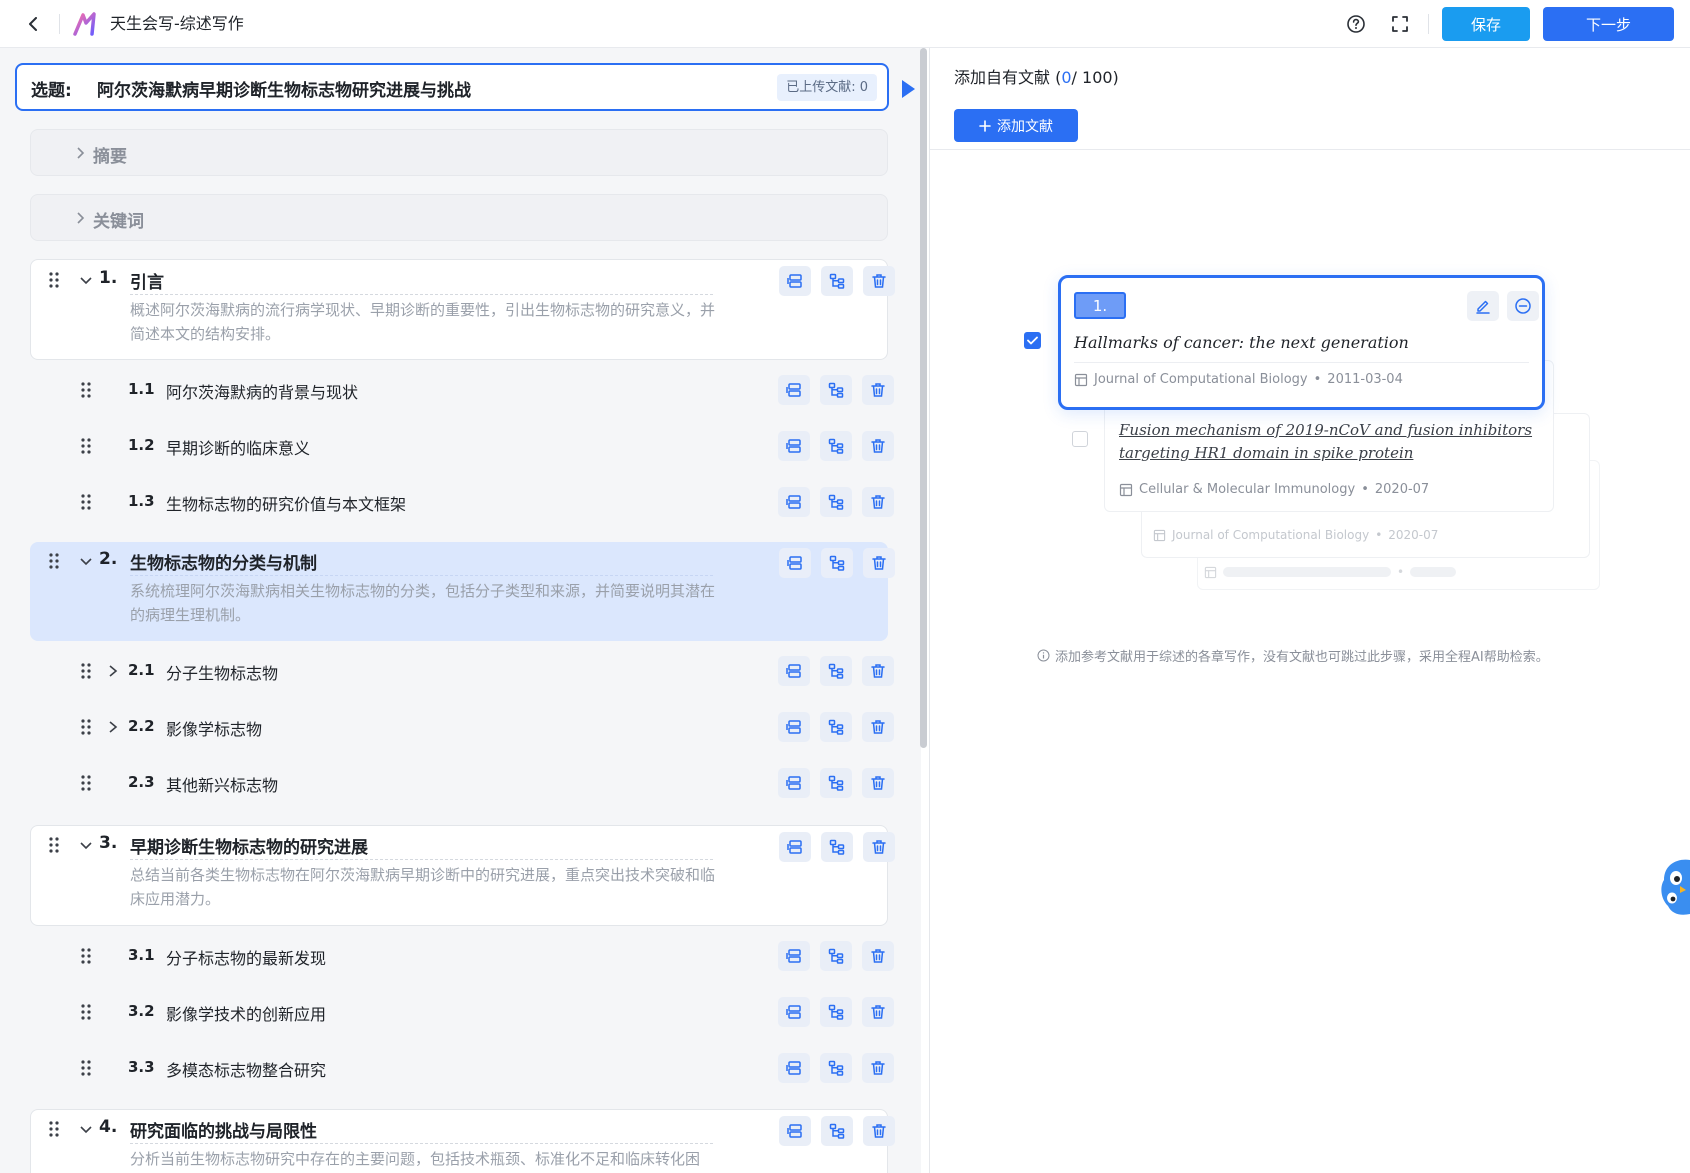 Image resolution: width=1690 pixels, height=1173 pixels. Describe the element at coordinates (462, 727) in the screenshot. I see `subsection-row: 2.2 影像学标志物` at that location.